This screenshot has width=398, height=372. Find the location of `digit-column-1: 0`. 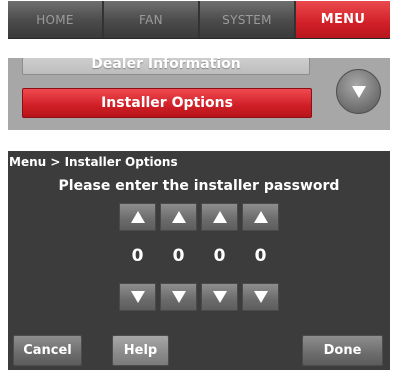

digit-column-1: 0 is located at coordinates (137, 257).